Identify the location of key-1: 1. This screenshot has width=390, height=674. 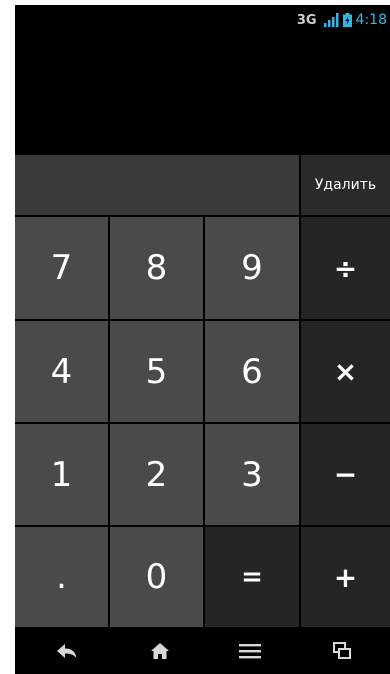
(61, 474).